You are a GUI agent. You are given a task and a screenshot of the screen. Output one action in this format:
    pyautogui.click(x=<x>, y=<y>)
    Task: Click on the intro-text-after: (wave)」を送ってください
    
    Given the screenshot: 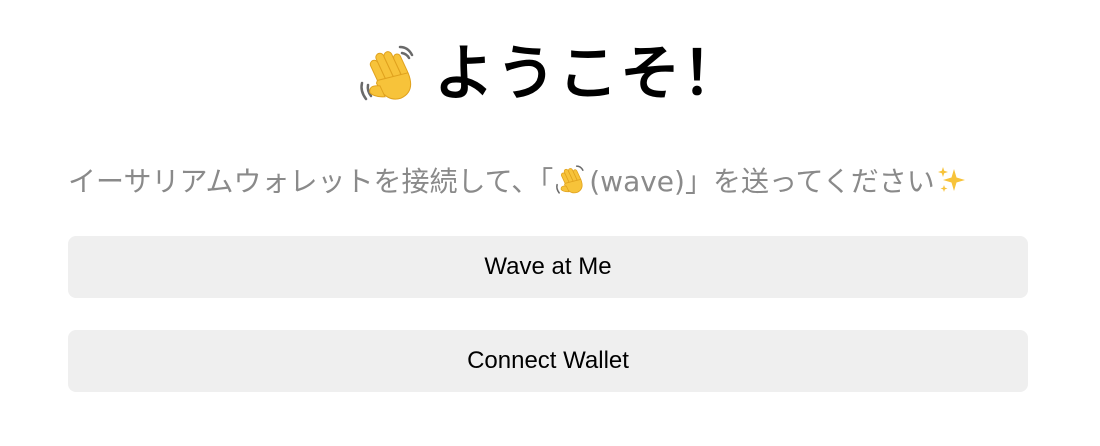 What is the action you would take?
    pyautogui.click(x=762, y=181)
    